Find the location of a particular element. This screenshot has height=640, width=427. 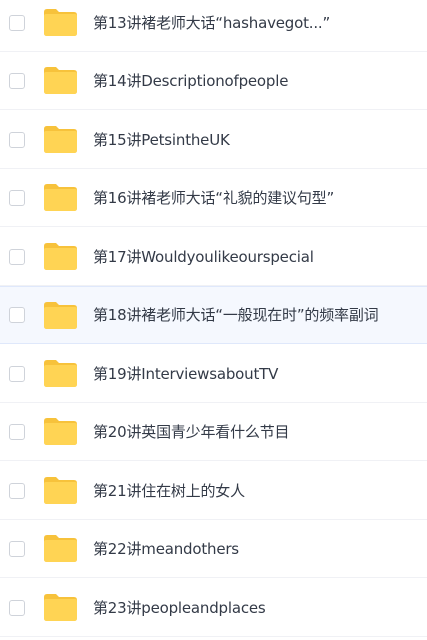

folder-name: 第23讲peopleandplaces is located at coordinates (256, 608).